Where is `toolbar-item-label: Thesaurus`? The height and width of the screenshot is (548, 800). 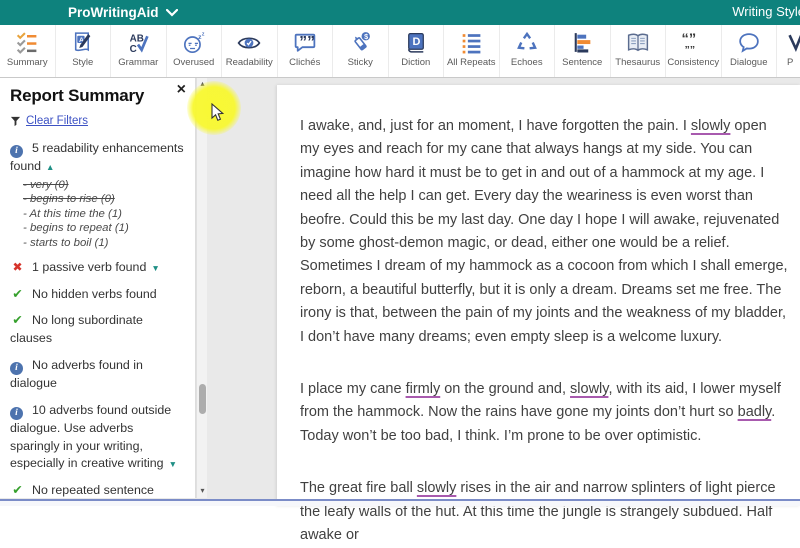 toolbar-item-label: Thesaurus is located at coordinates (638, 62).